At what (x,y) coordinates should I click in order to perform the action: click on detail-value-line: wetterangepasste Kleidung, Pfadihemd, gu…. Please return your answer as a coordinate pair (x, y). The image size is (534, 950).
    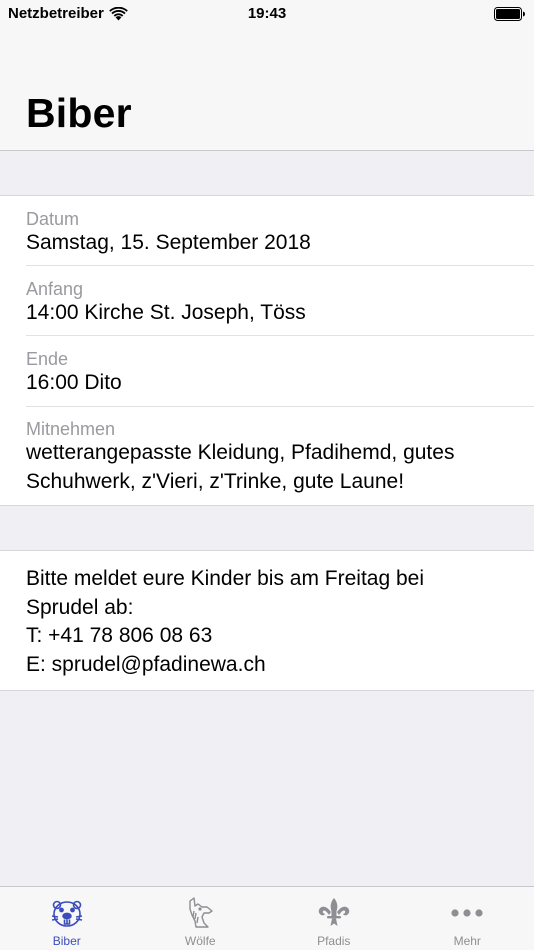
    Looking at the image, I should click on (240, 452).